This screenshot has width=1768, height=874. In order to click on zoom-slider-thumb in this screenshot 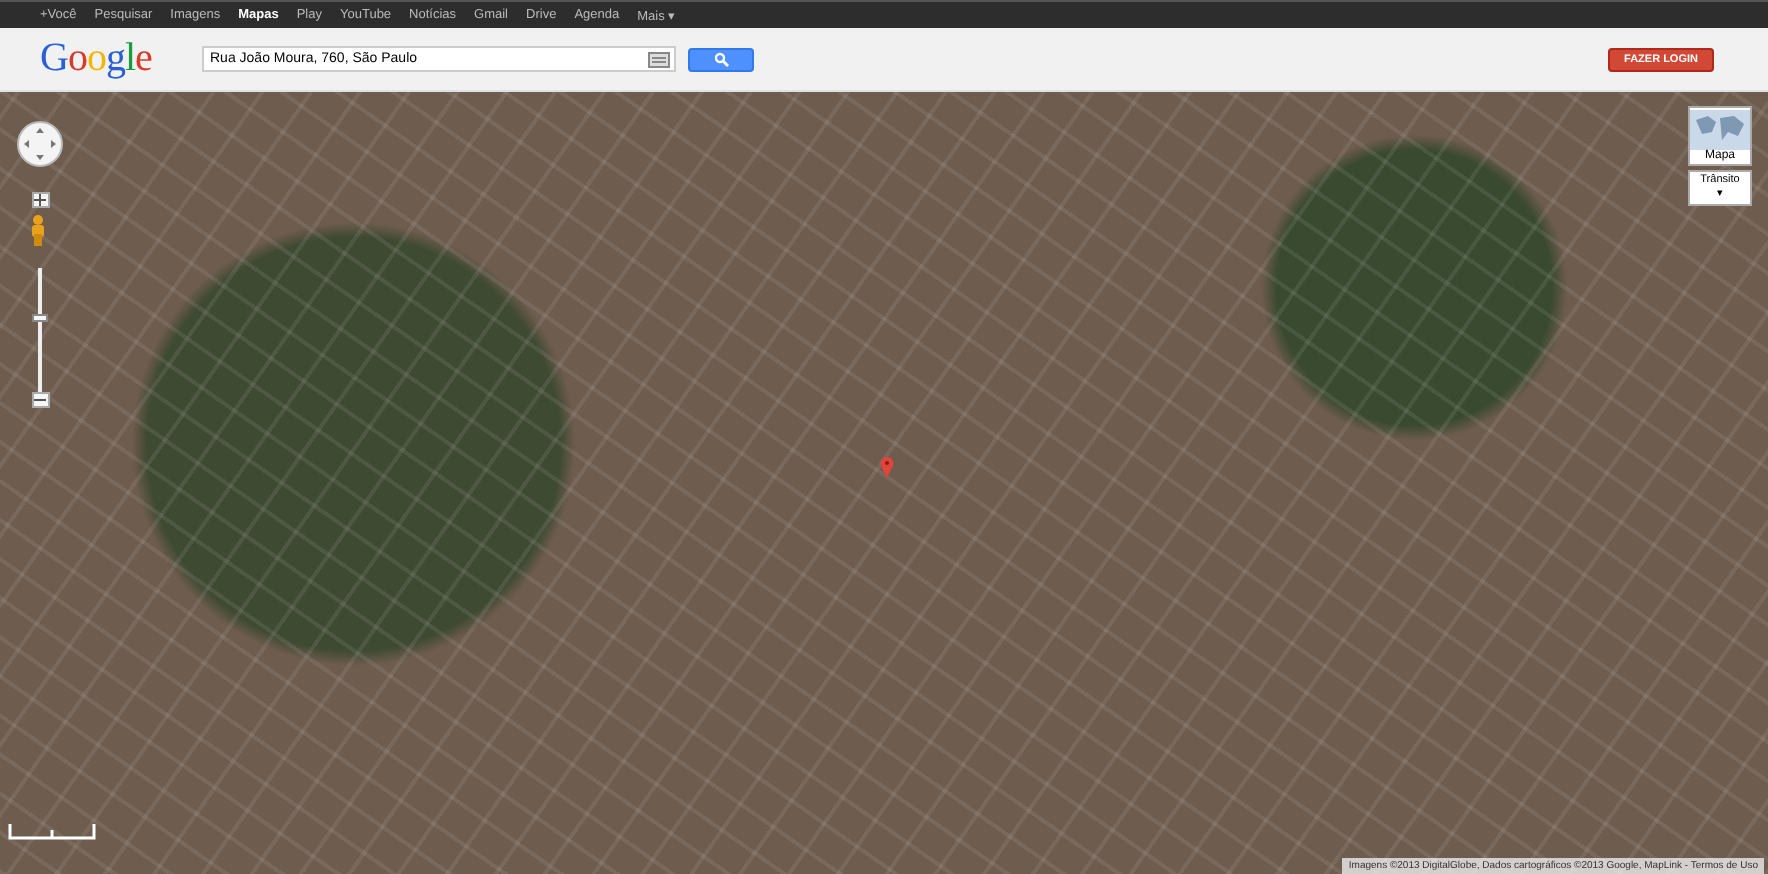, I will do `click(40, 317)`.